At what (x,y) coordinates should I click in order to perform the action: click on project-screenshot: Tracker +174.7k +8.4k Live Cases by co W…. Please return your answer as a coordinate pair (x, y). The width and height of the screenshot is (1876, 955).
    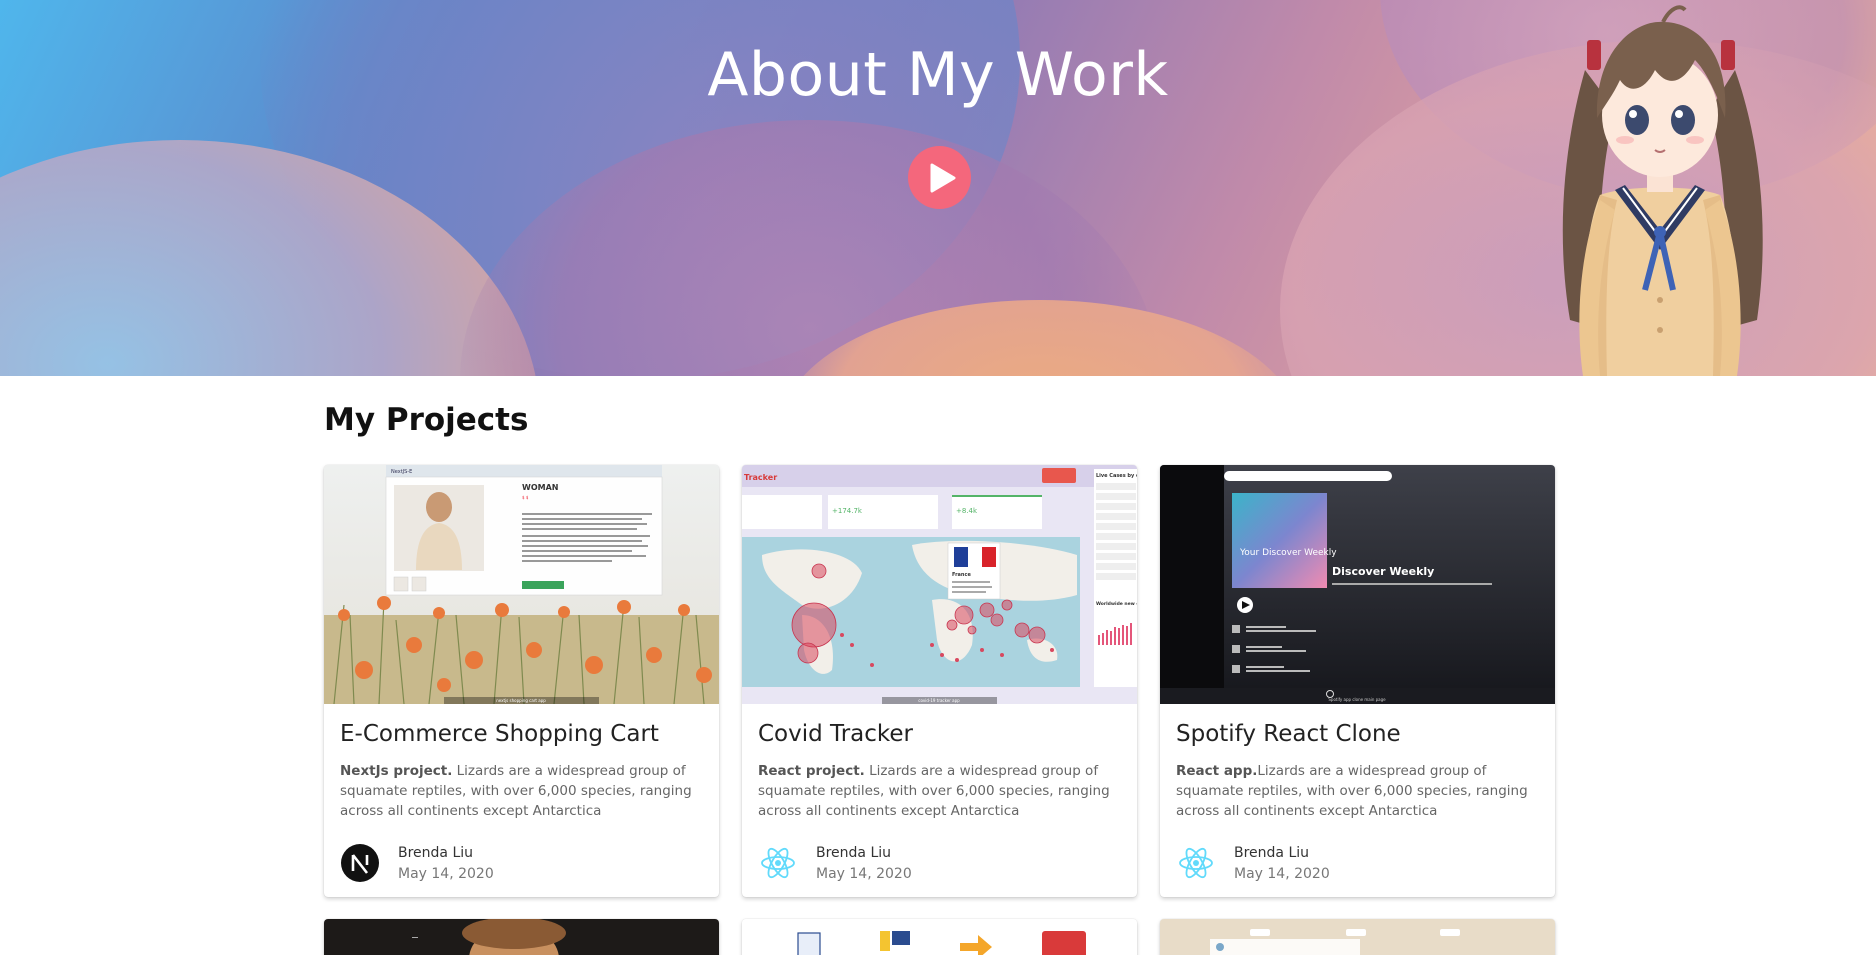
    Looking at the image, I should click on (939, 584).